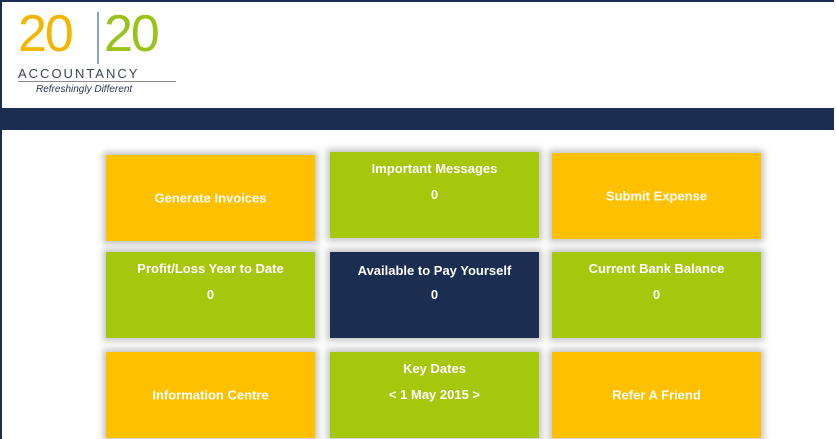 This screenshot has height=439, width=836. Describe the element at coordinates (434, 368) in the screenshot. I see `key-dates-title: Key Dates` at that location.